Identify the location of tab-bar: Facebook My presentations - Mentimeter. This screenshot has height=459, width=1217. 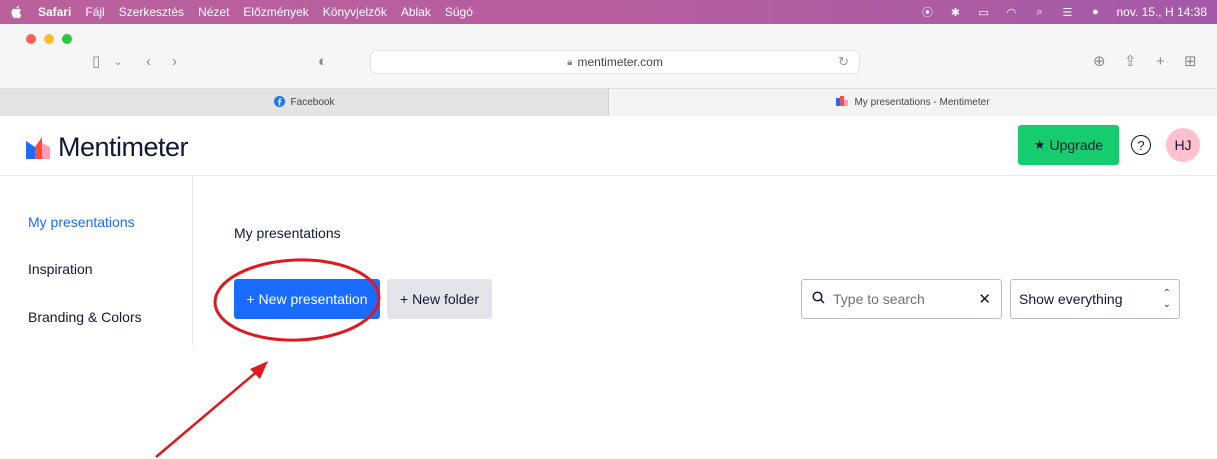
(608, 102).